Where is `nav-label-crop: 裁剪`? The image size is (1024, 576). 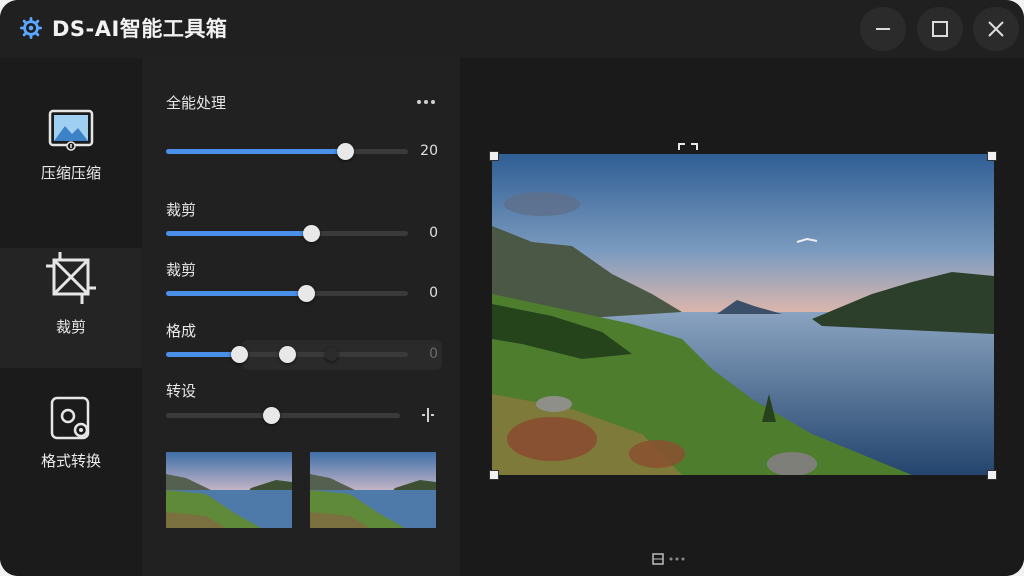
nav-label-crop: 裁剪 is located at coordinates (70, 327).